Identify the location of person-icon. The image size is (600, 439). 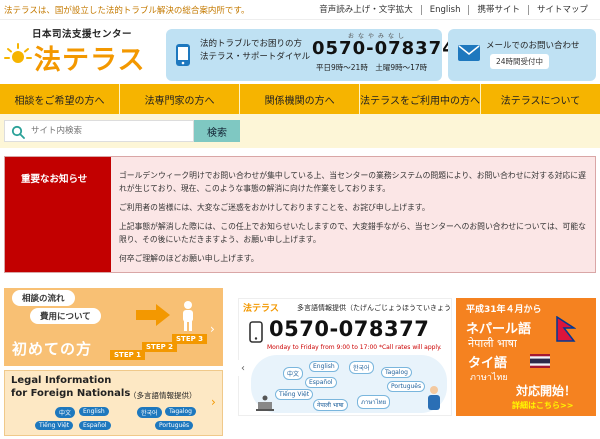
(188, 316).